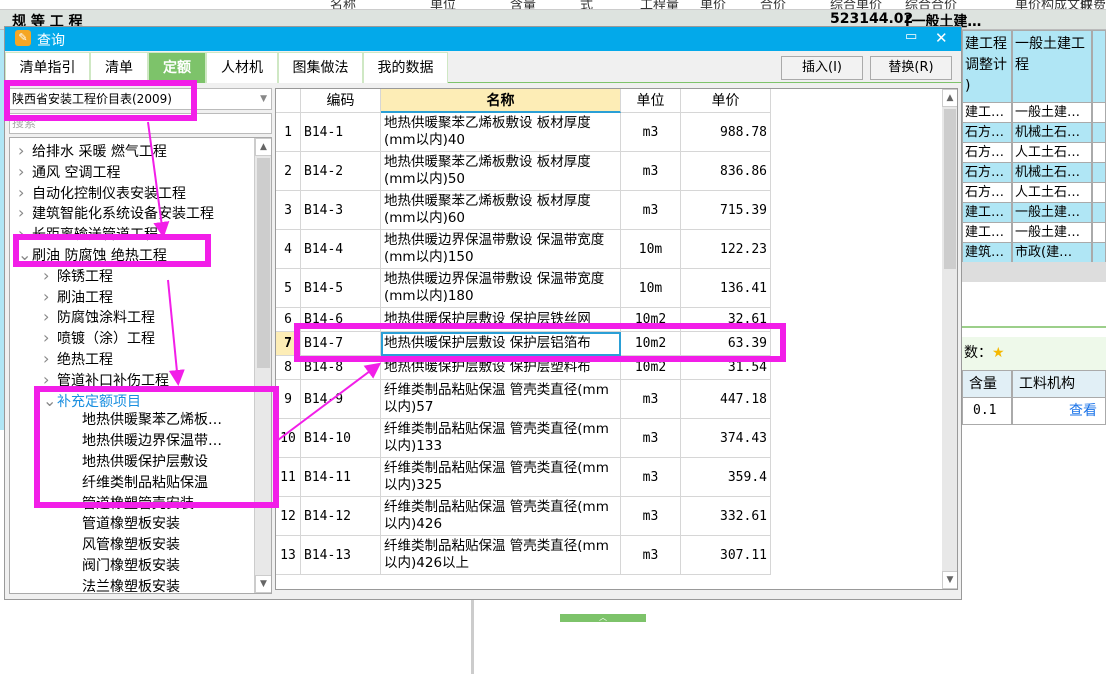 The image size is (1106, 674). What do you see at coordinates (100, 100) in the screenshot?
I see `highlight-library-select` at bounding box center [100, 100].